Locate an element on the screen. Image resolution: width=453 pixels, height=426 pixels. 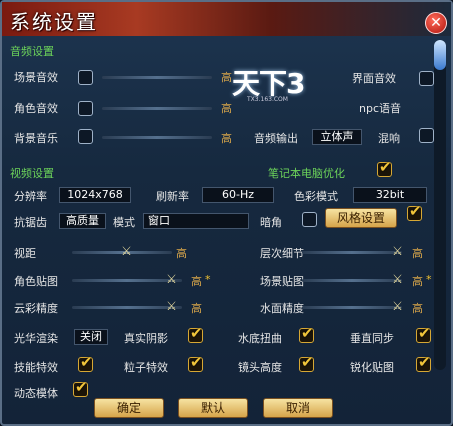
ui-sfx-checkbox is located at coordinates (426, 78).